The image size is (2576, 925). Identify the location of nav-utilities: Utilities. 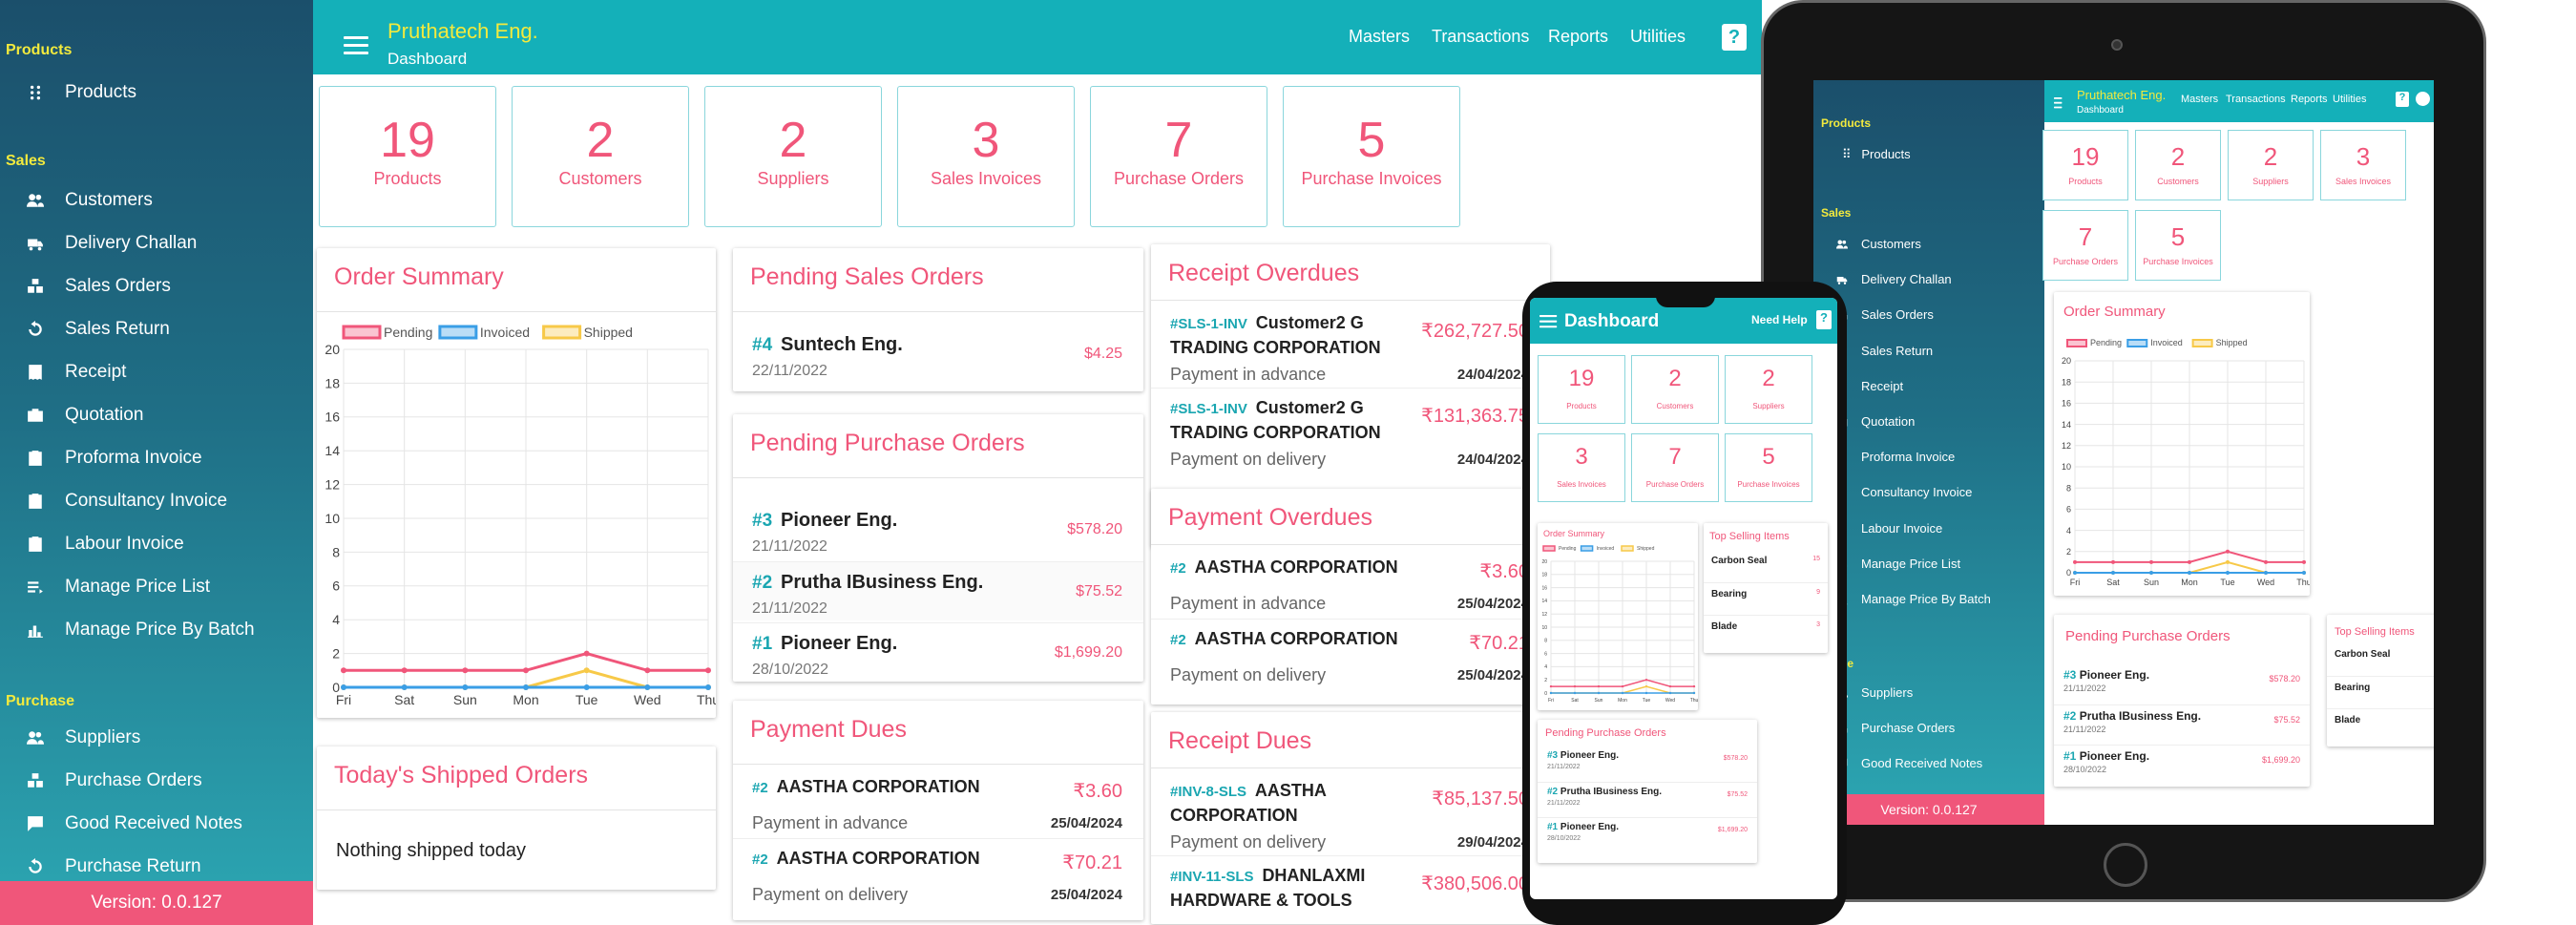
(1658, 37).